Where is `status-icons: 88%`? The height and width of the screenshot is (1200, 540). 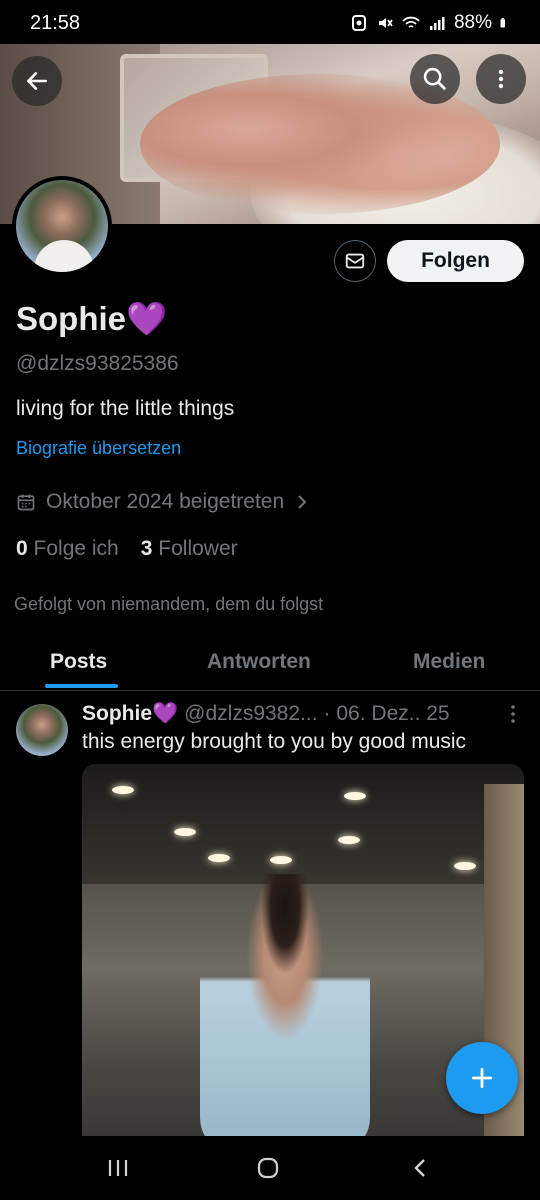 status-icons: 88% is located at coordinates (430, 23).